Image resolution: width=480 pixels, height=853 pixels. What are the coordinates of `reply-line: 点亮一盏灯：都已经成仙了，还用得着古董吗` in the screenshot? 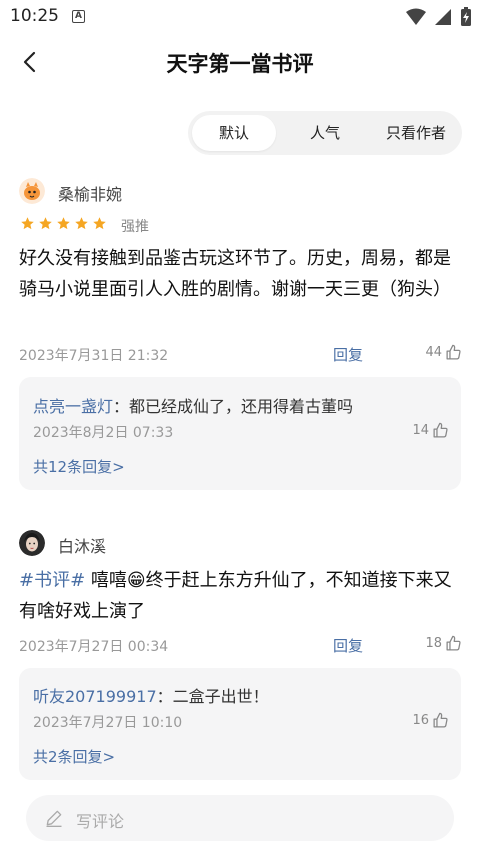 It's located at (193, 405).